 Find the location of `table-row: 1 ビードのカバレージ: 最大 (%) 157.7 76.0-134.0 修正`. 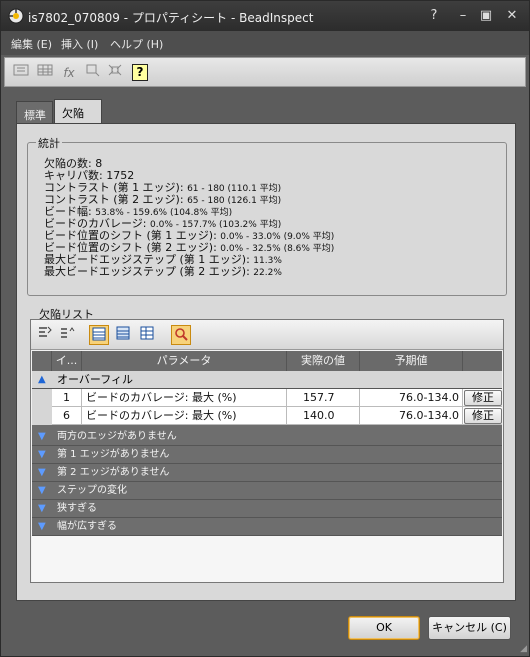

table-row: 1 ビードのカバレージ: 最大 (%) 157.7 76.0-134.0 修正 is located at coordinates (267, 398).